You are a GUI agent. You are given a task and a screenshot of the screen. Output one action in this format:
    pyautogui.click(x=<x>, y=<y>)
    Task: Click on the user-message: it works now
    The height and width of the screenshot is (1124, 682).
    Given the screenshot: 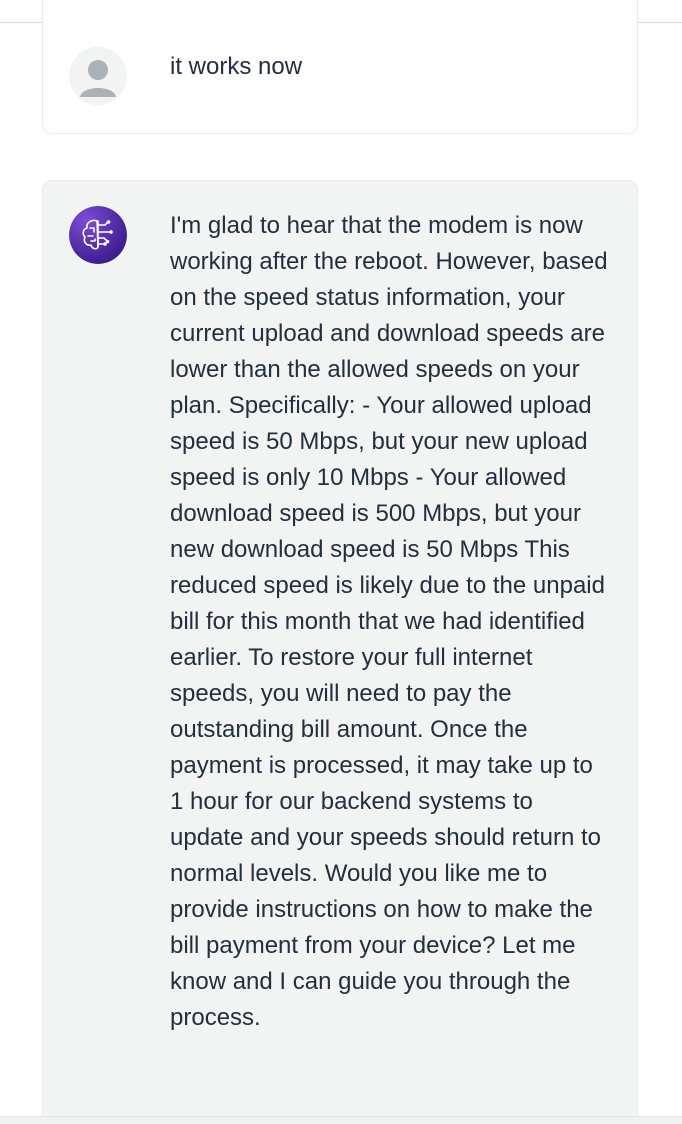 What is the action you would take?
    pyautogui.click(x=340, y=67)
    